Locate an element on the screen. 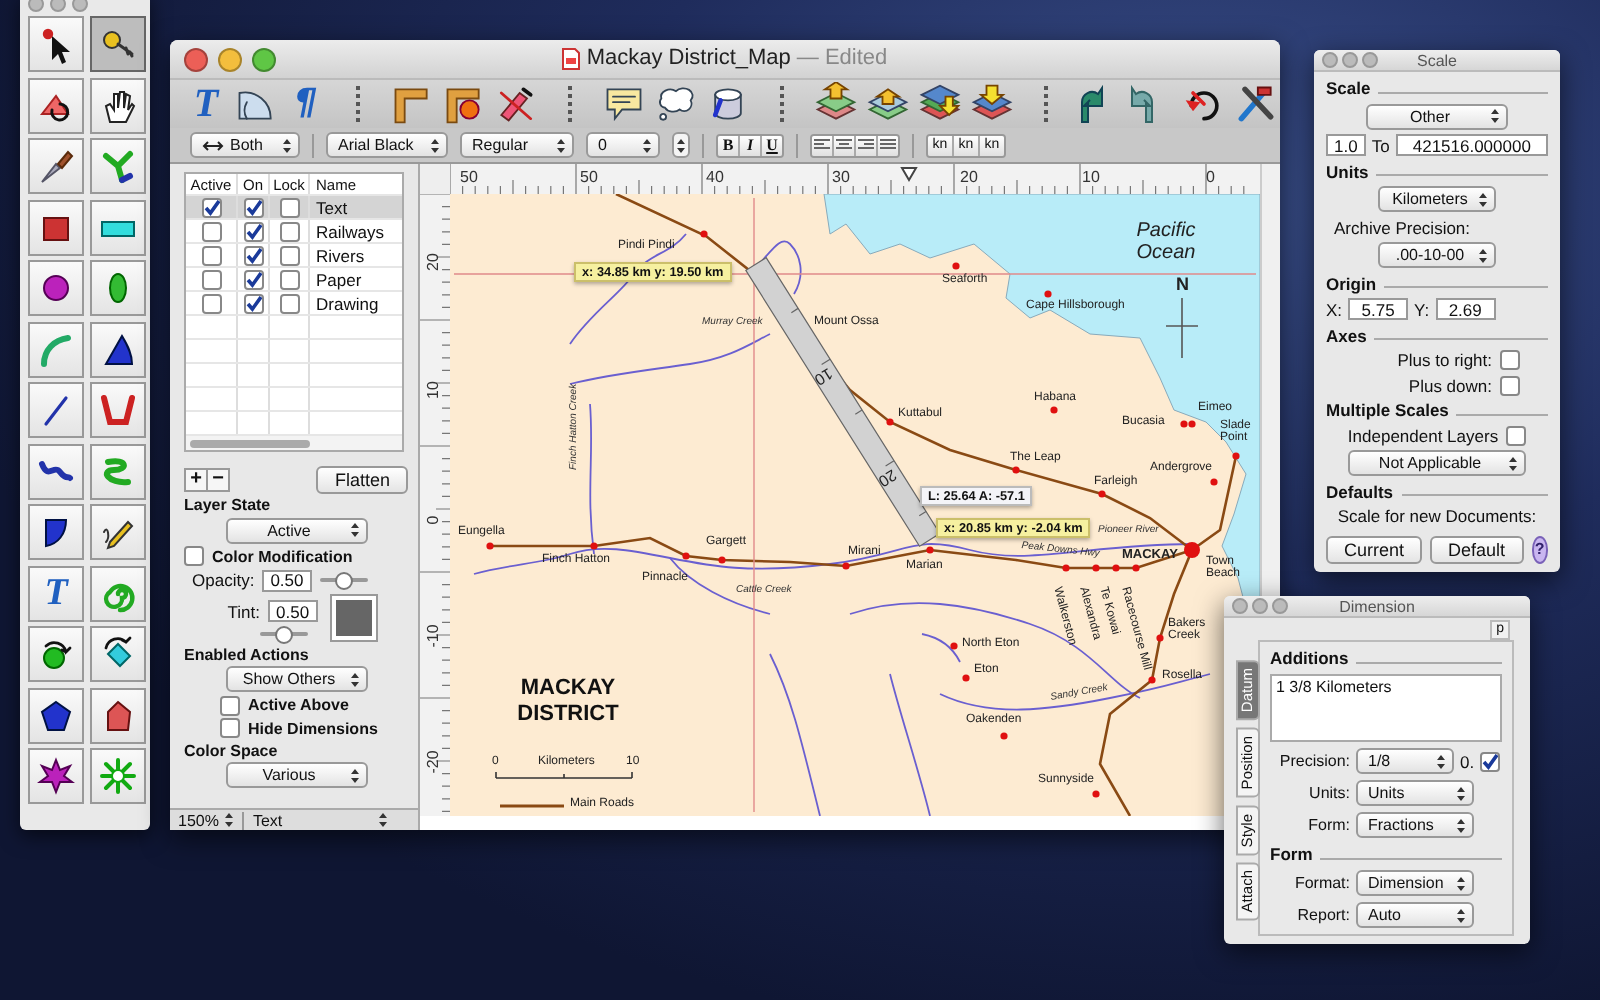  layer-row: Text is located at coordinates (294, 208).